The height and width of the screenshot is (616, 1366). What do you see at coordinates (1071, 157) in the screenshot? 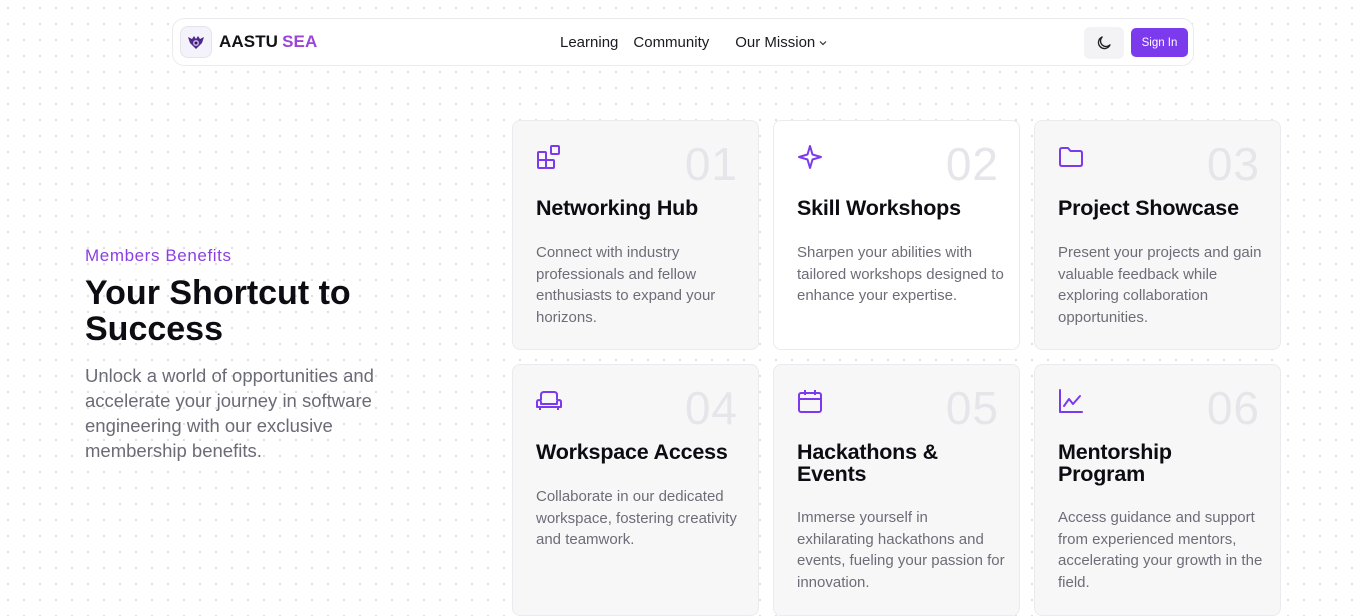
I see `folder-icon` at bounding box center [1071, 157].